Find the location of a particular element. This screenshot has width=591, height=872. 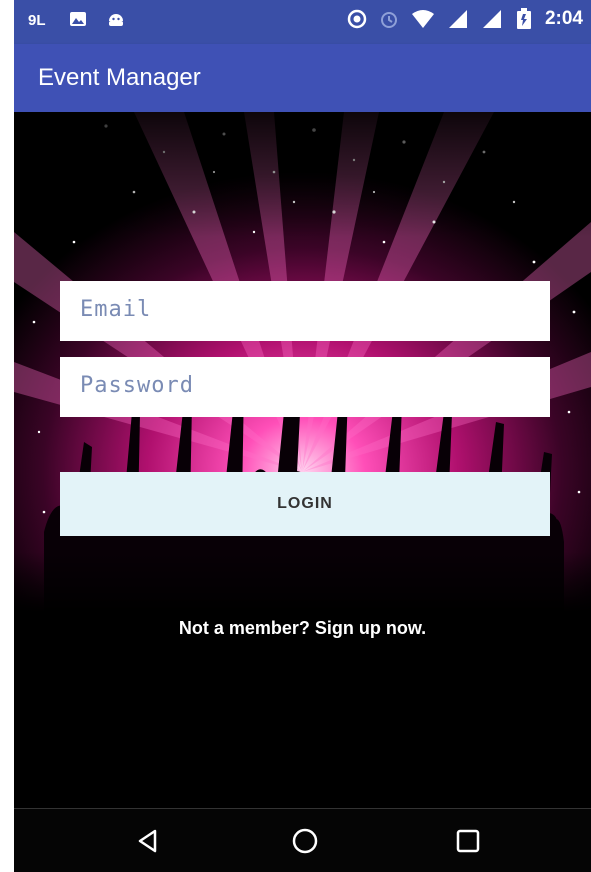

signal-icon is located at coordinates (457, 19).